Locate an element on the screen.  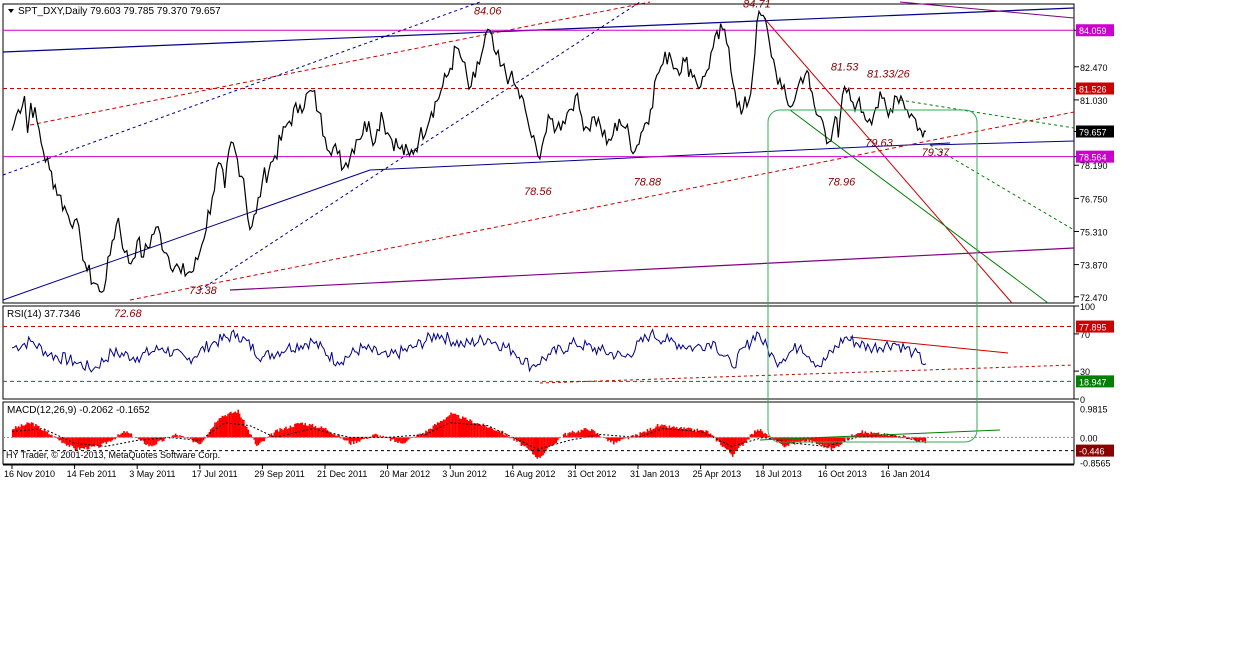
macd-axis: 0.9815 0.00 -0.8565 -0.446 is located at coordinates (1095, 436).